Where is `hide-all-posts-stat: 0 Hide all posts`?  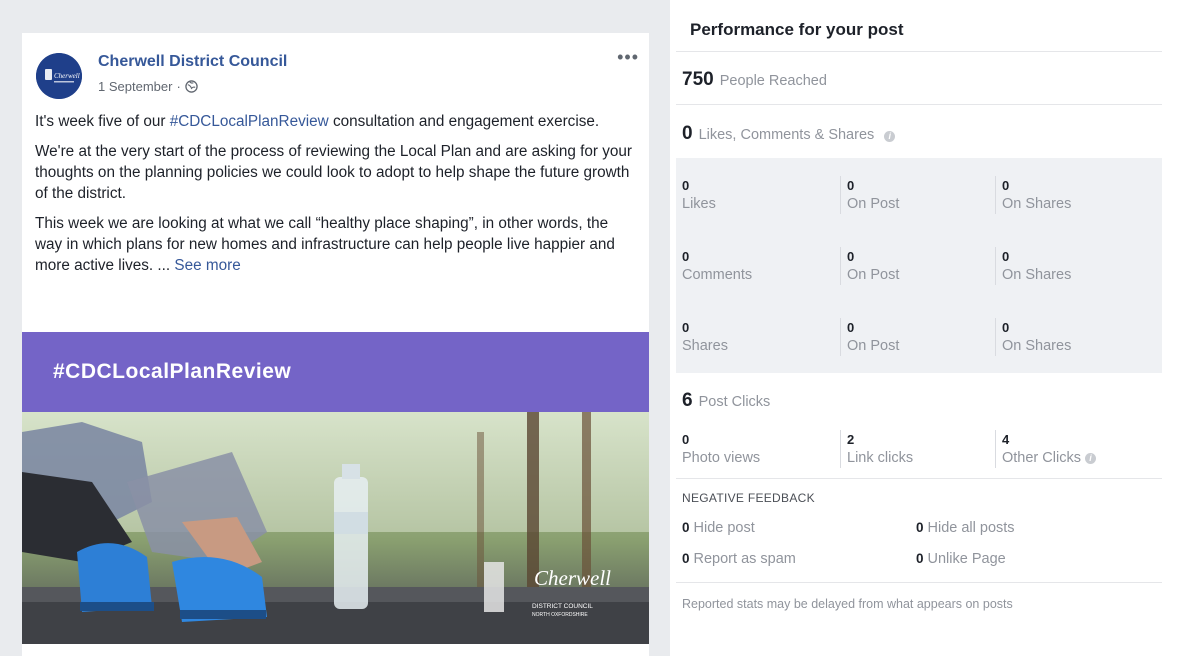 hide-all-posts-stat: 0 Hide all posts is located at coordinates (965, 528).